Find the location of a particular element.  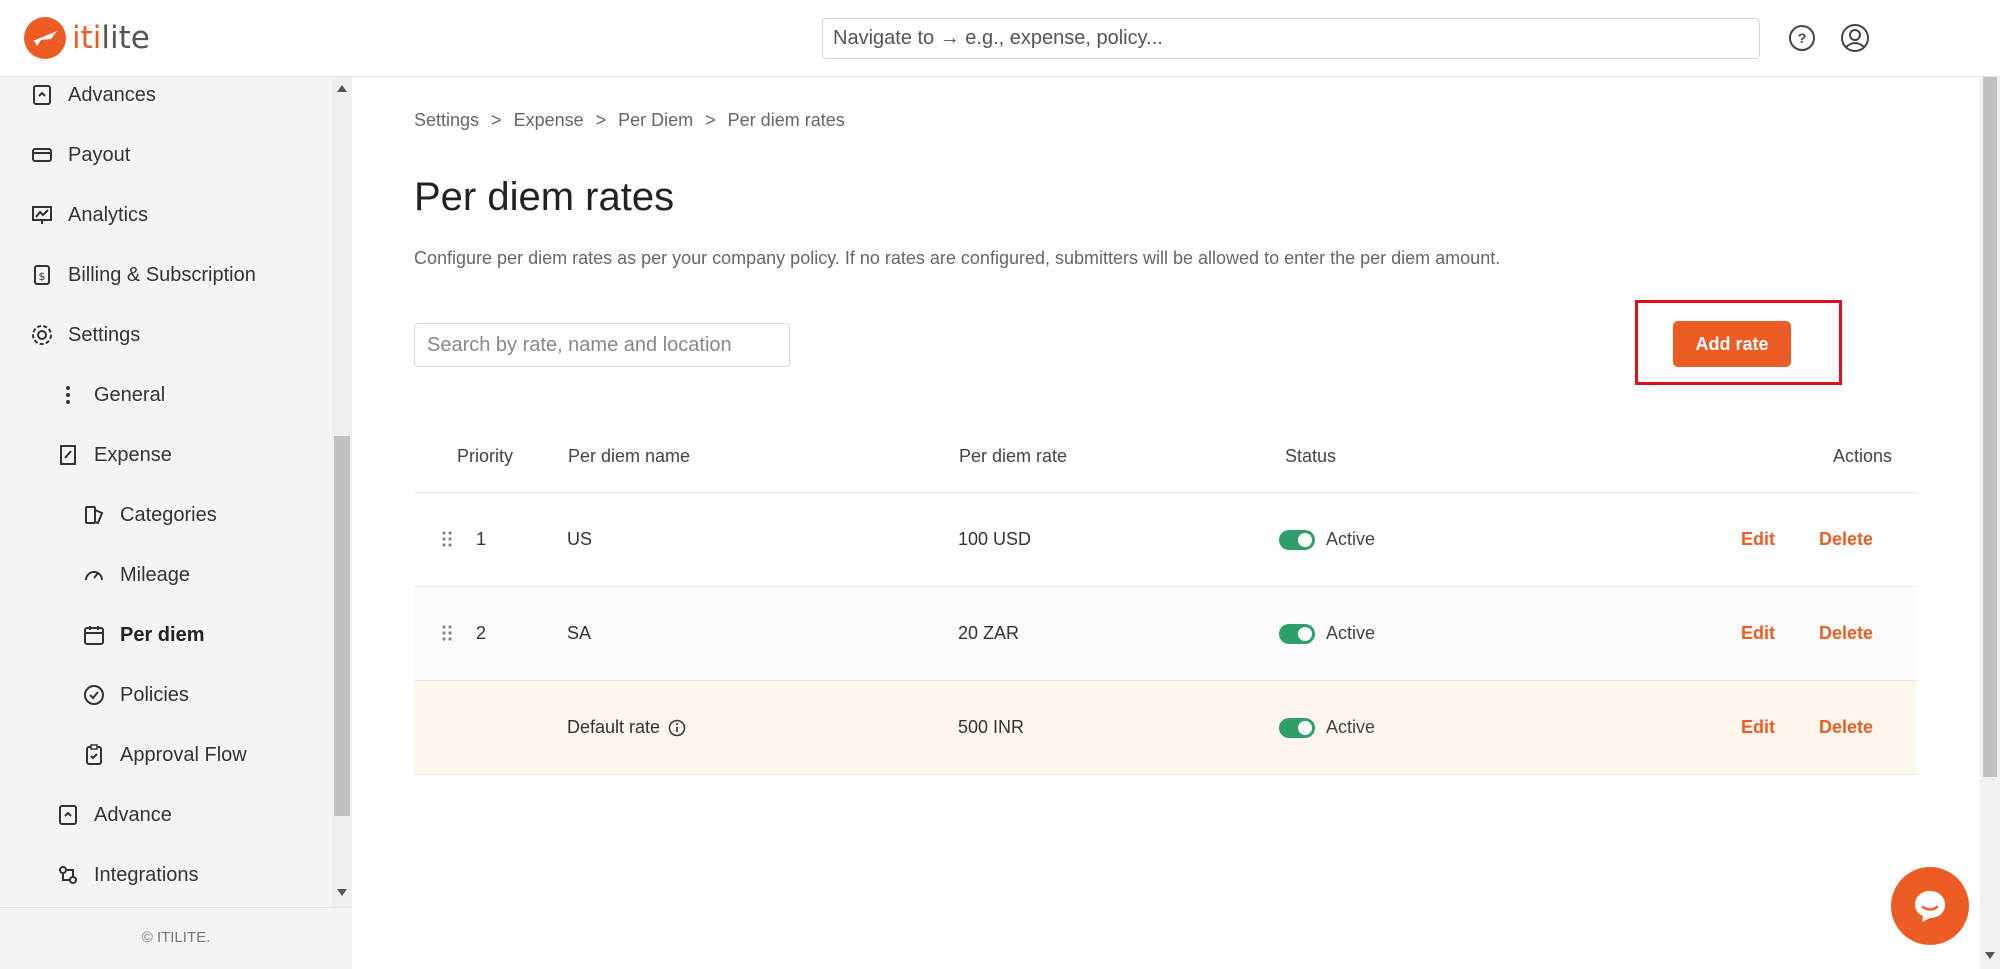

advance-icon is located at coordinates (68, 815).